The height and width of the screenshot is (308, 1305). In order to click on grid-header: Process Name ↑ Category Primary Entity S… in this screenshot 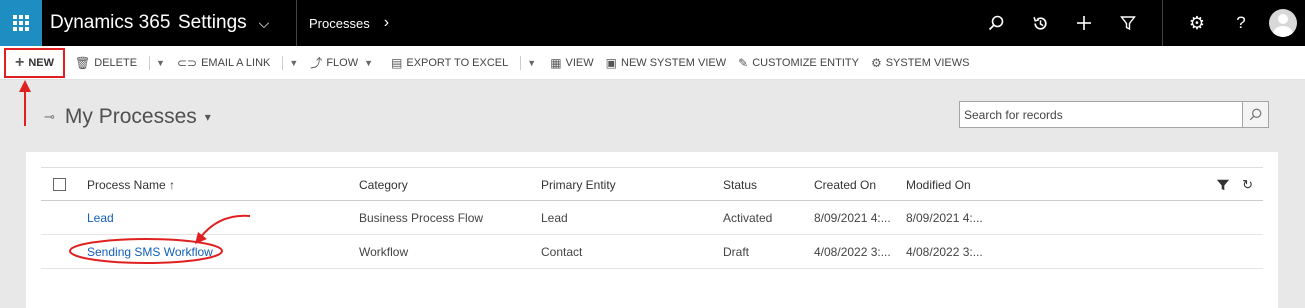, I will do `click(652, 184)`.